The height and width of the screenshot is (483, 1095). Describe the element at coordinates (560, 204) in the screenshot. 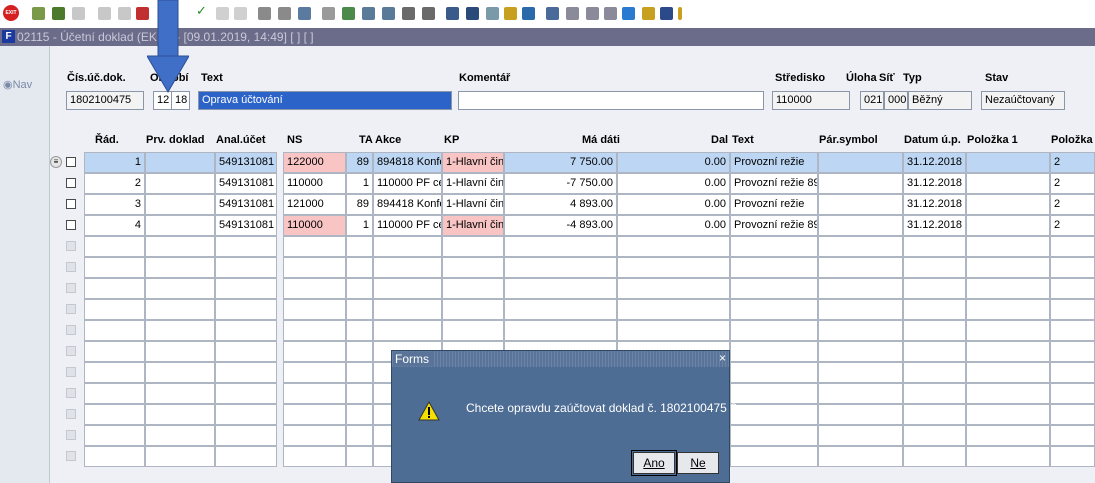

I see `cell-debit: 4 893.00` at that location.